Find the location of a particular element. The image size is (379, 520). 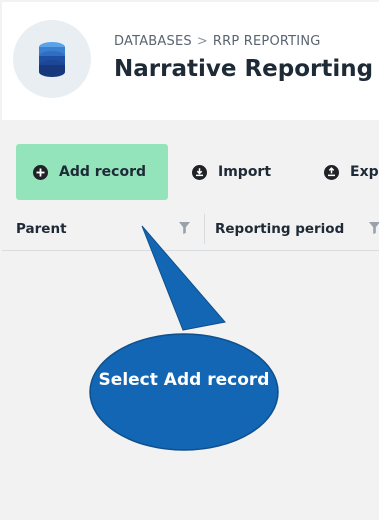

import-icon is located at coordinates (199, 172).